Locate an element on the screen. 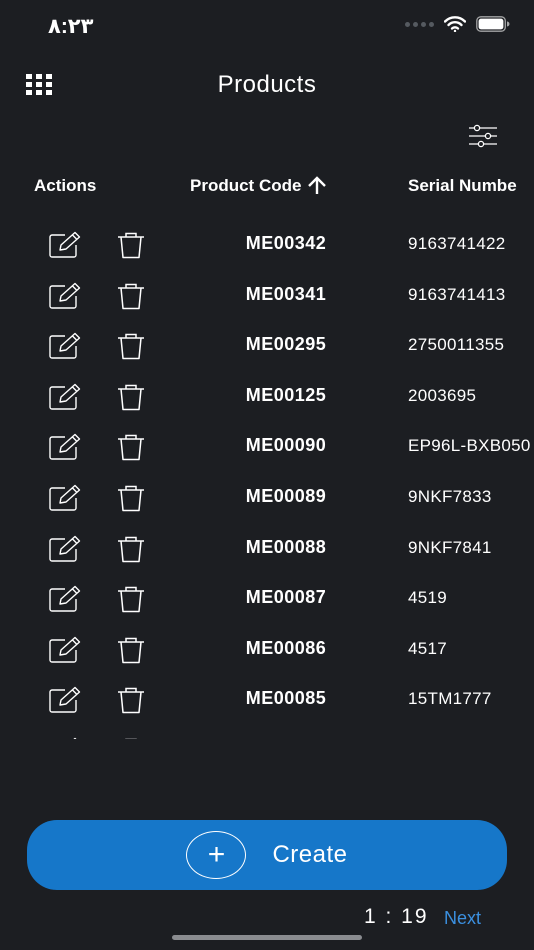 Image resolution: width=534 pixels, height=950 pixels. page-indicator: 1 : 19 is located at coordinates (396, 916).